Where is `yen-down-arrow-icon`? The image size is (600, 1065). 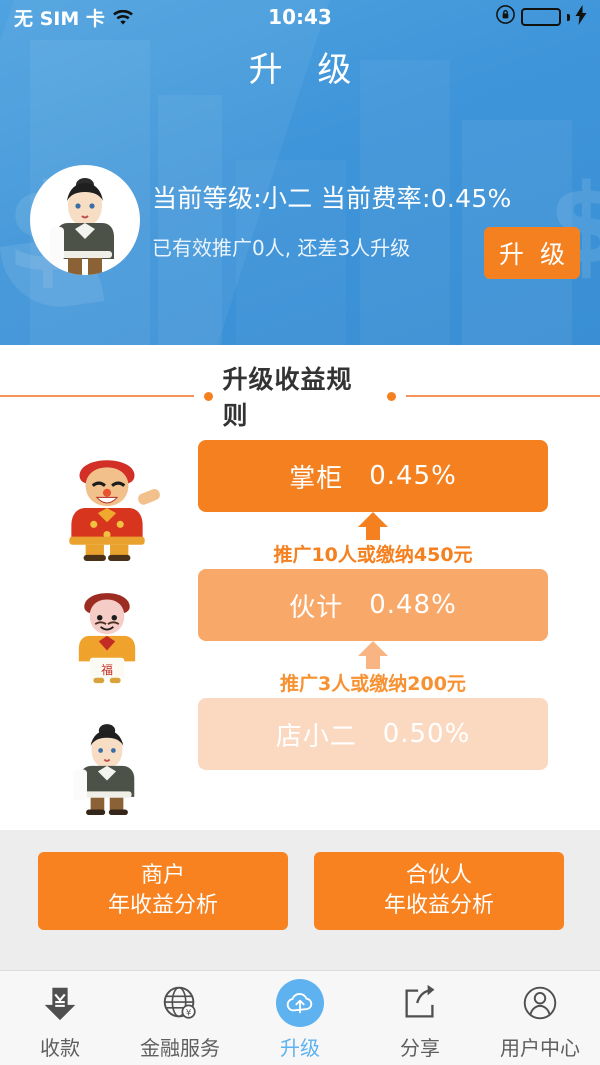 yen-down-arrow-icon is located at coordinates (60, 1003).